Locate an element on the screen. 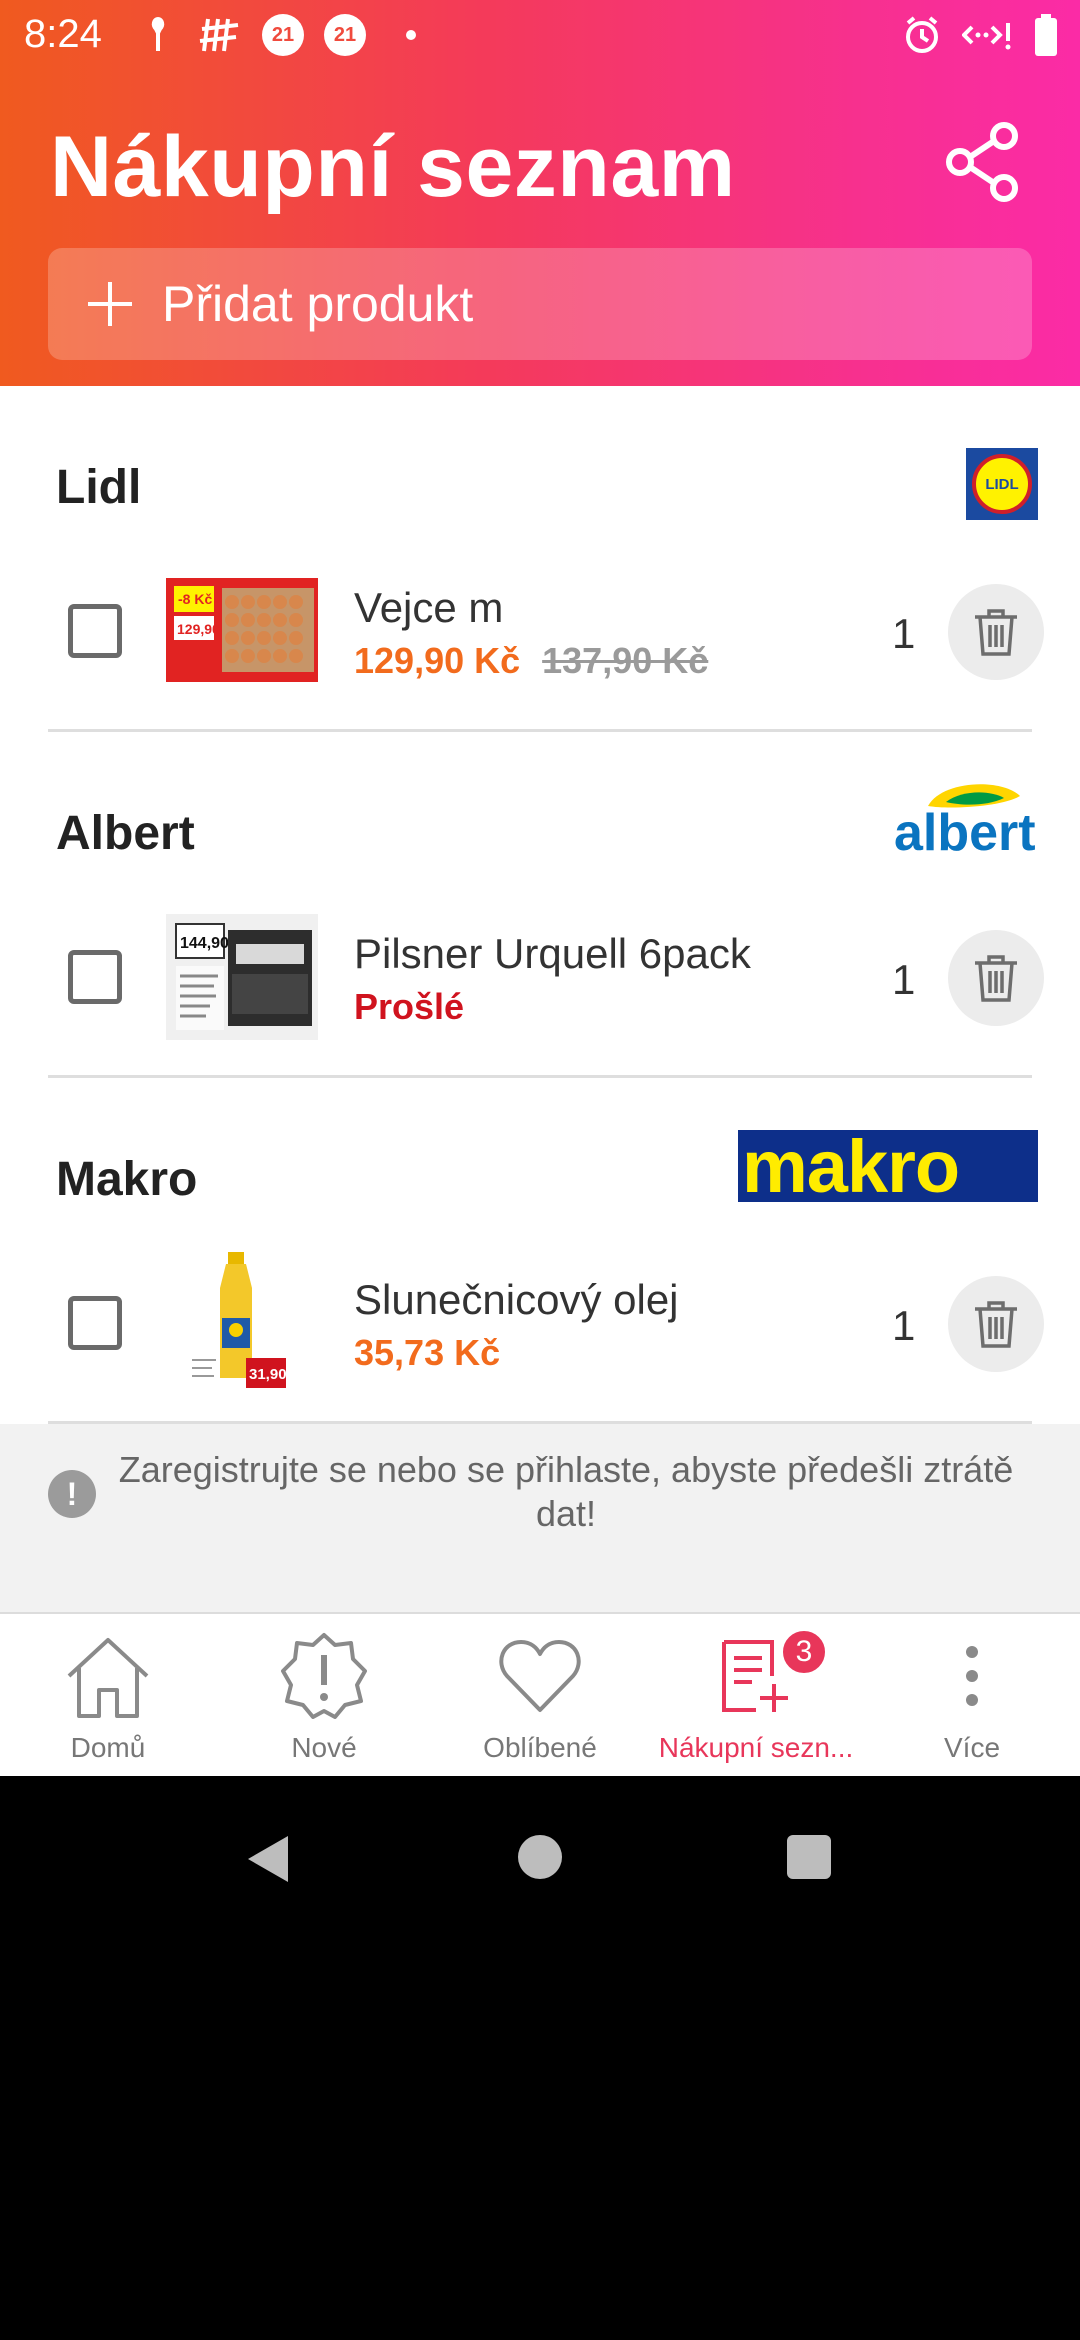  status-icons-right is located at coordinates (980, 35).